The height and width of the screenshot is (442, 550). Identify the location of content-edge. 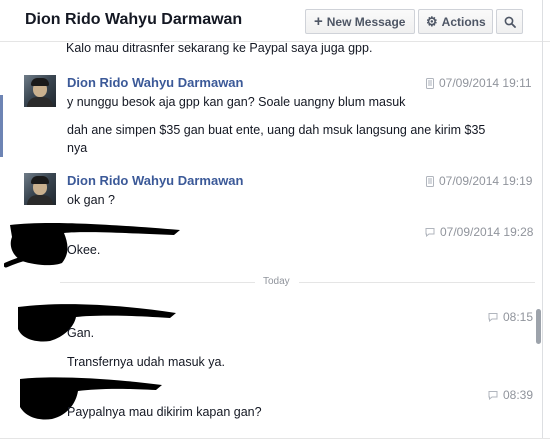
(542, 221).